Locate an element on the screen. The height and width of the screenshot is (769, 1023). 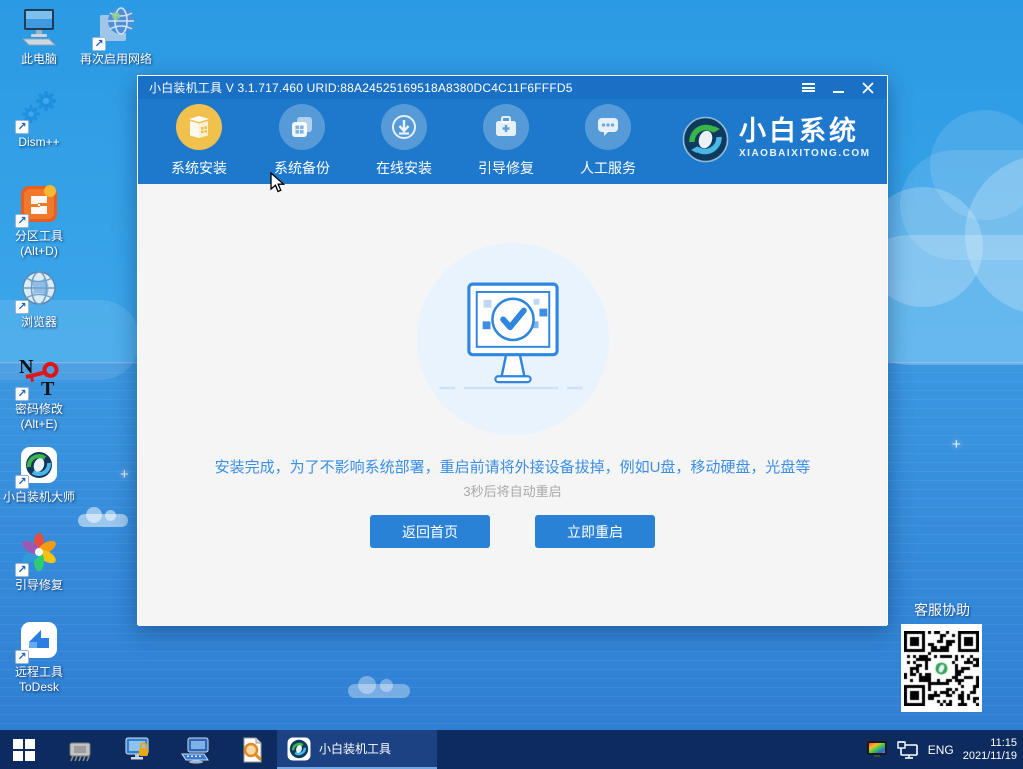
browser-globe-icon: ↗ is located at coordinates (38, 291).